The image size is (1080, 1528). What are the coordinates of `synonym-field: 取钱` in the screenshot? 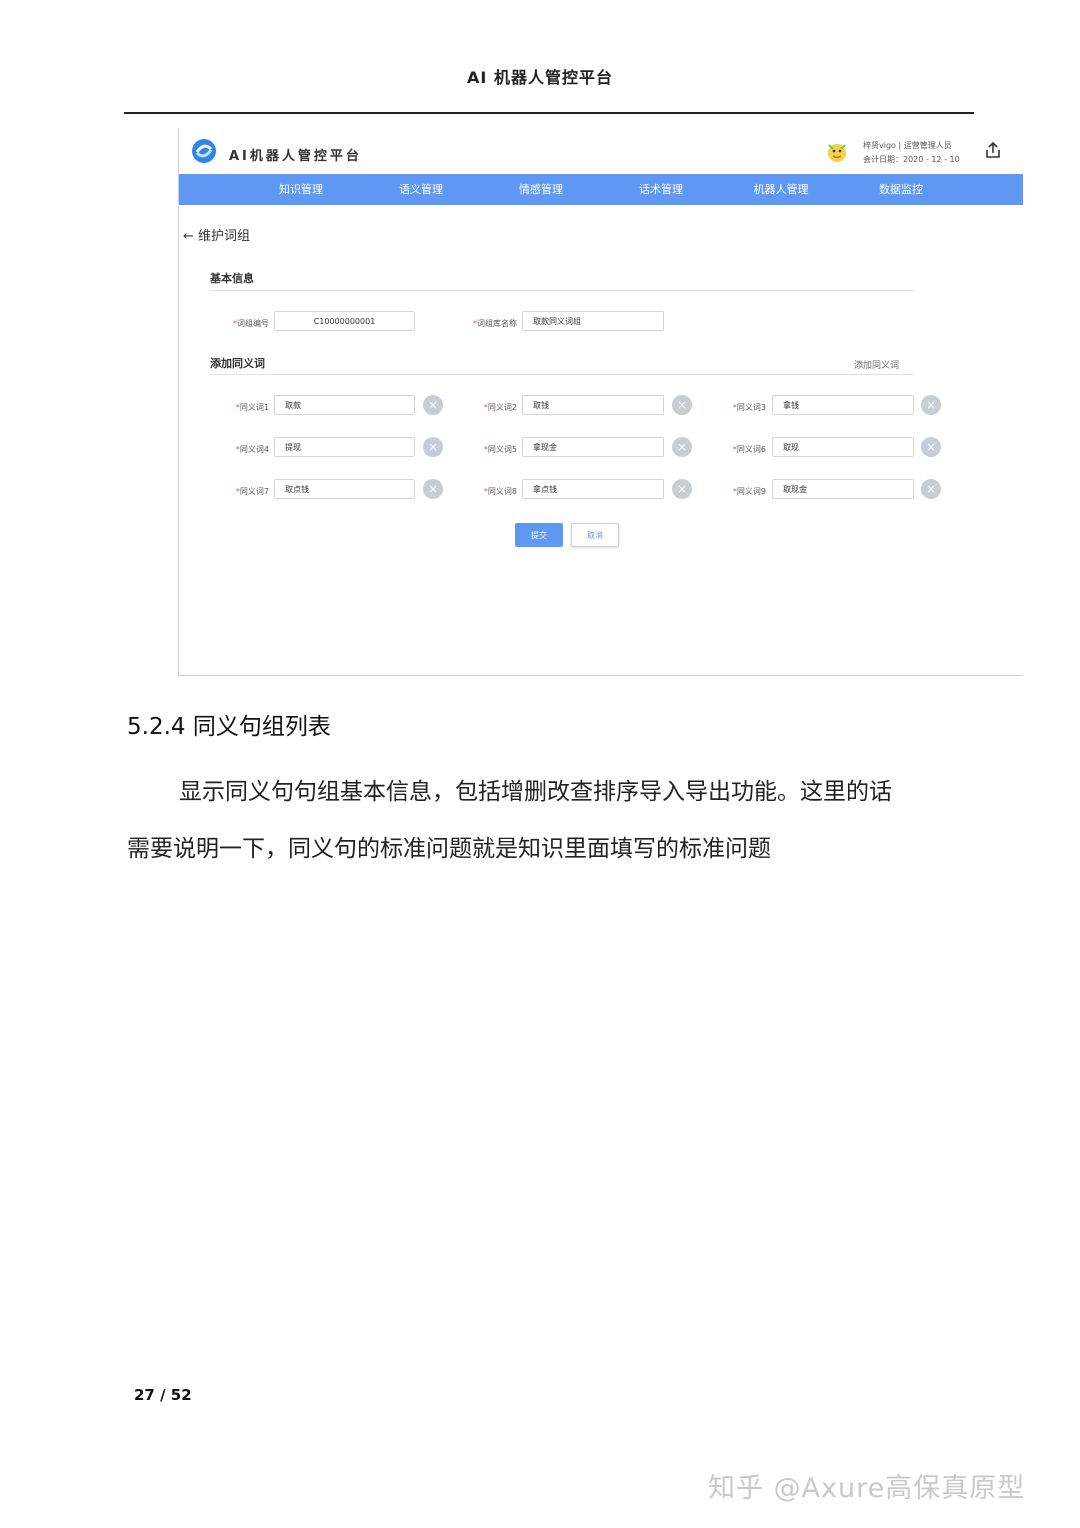 It's located at (593, 405).